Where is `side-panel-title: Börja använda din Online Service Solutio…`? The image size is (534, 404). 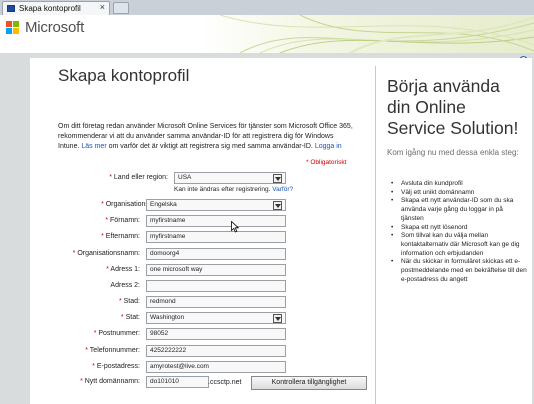
side-panel-title: Börja använda din Online Service Solutio… is located at coordinates (453, 107).